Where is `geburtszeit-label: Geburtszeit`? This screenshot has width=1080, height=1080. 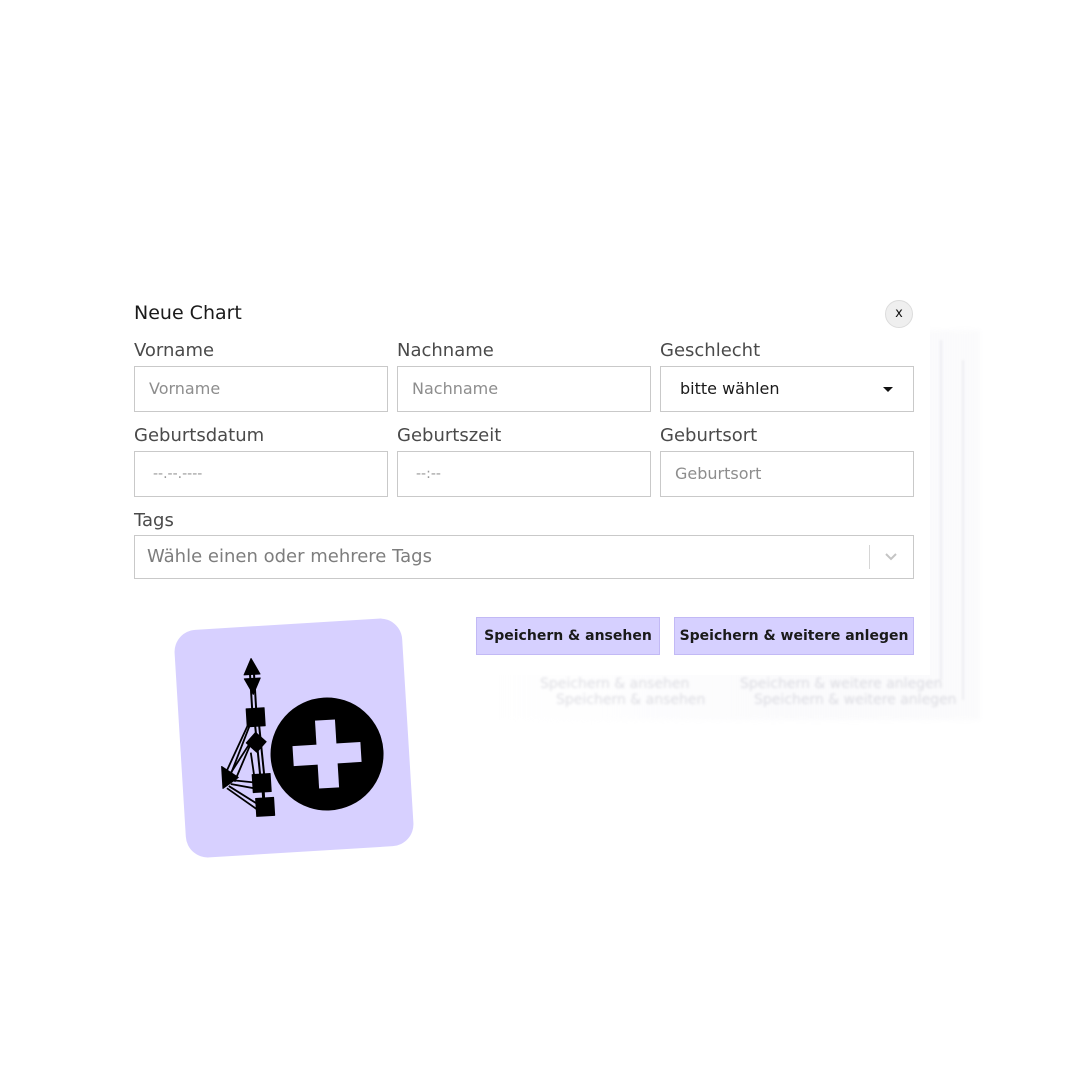 geburtszeit-label: Geburtszeit is located at coordinates (449, 435).